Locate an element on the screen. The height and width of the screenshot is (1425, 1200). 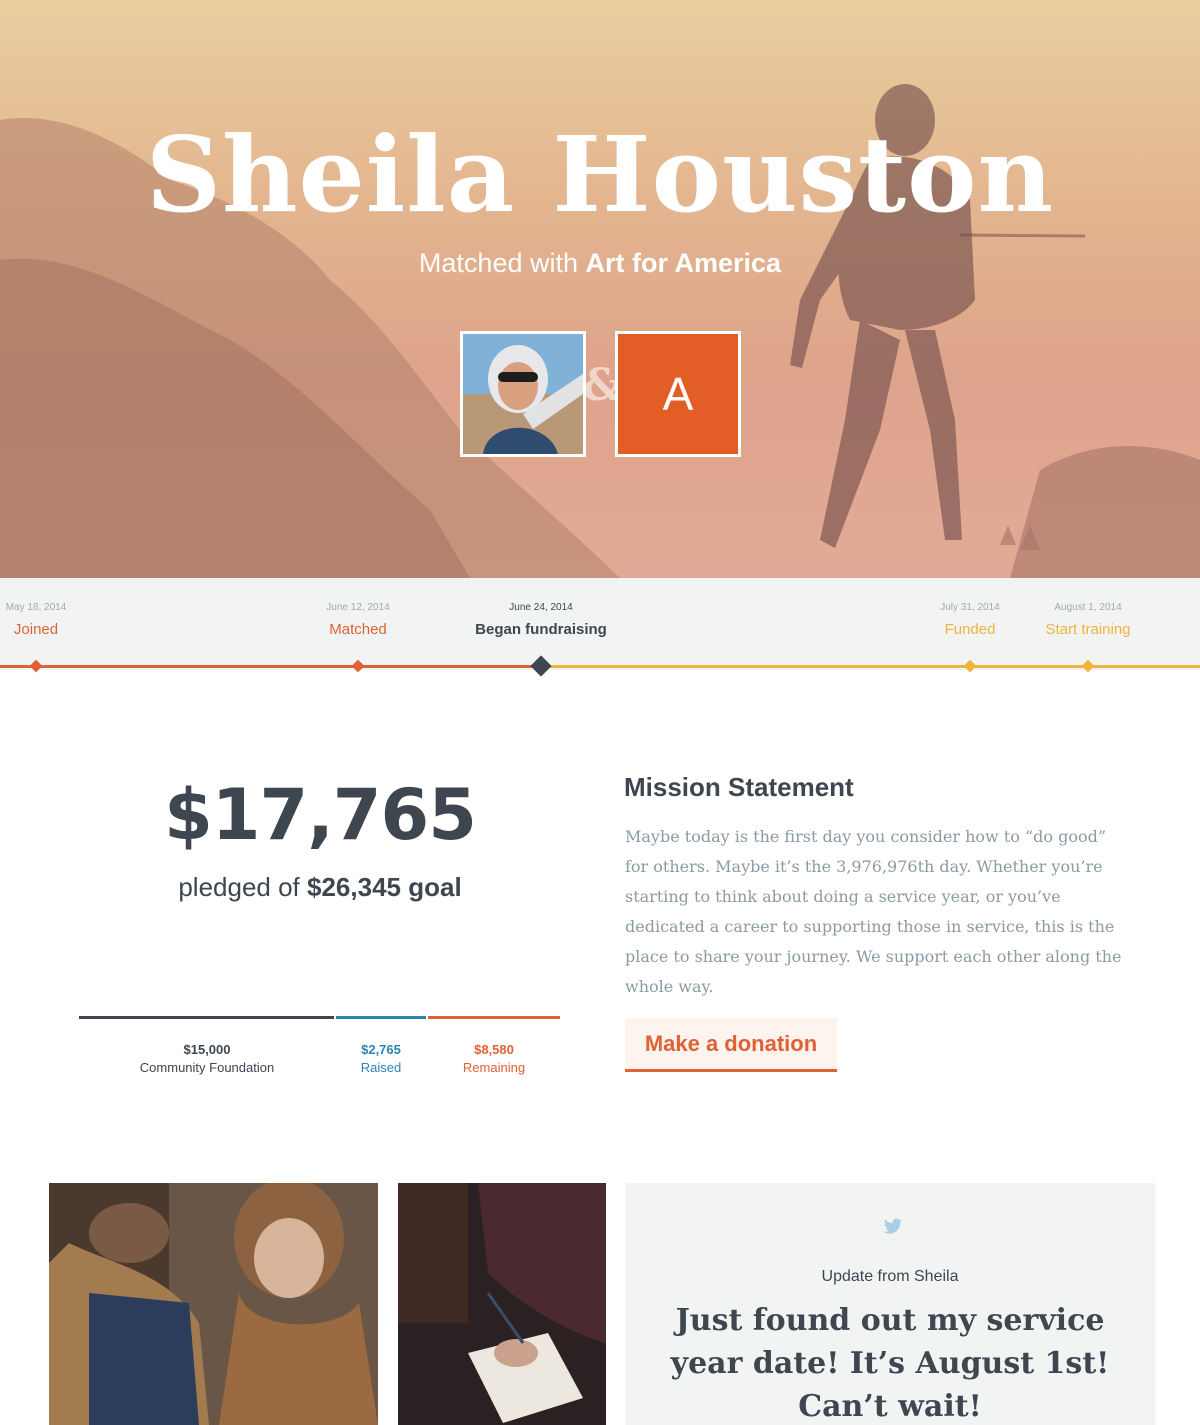
goal-amount: $26,345 goal is located at coordinates (384, 887).